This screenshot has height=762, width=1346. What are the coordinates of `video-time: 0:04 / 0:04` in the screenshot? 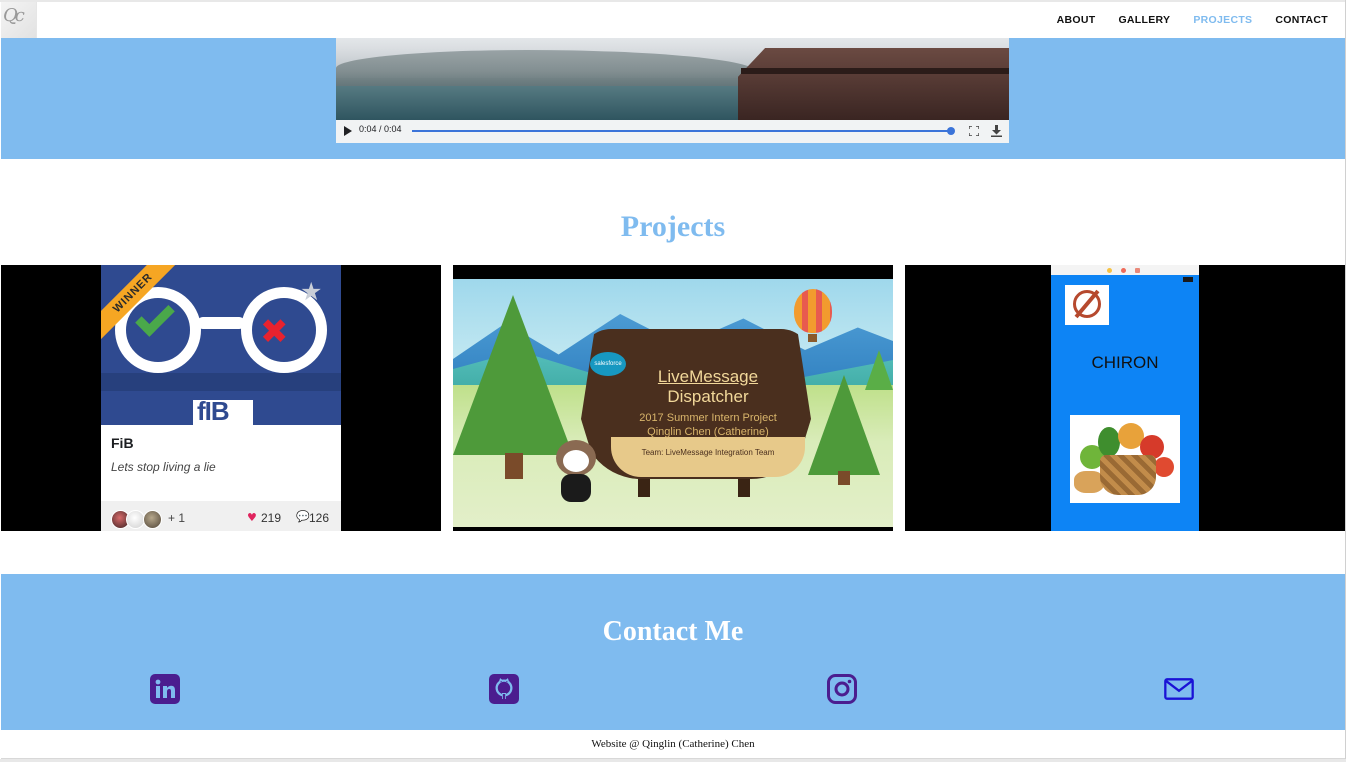 It's located at (380, 129).